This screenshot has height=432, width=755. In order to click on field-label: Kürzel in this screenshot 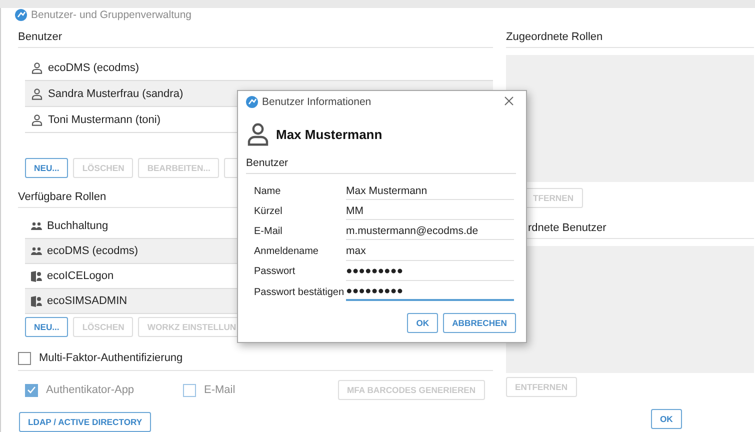, I will do `click(269, 211)`.